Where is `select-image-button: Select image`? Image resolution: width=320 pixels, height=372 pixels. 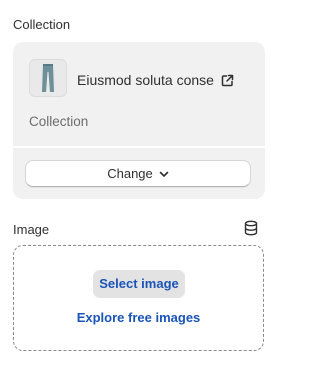 select-image-button: Select image is located at coordinates (139, 284).